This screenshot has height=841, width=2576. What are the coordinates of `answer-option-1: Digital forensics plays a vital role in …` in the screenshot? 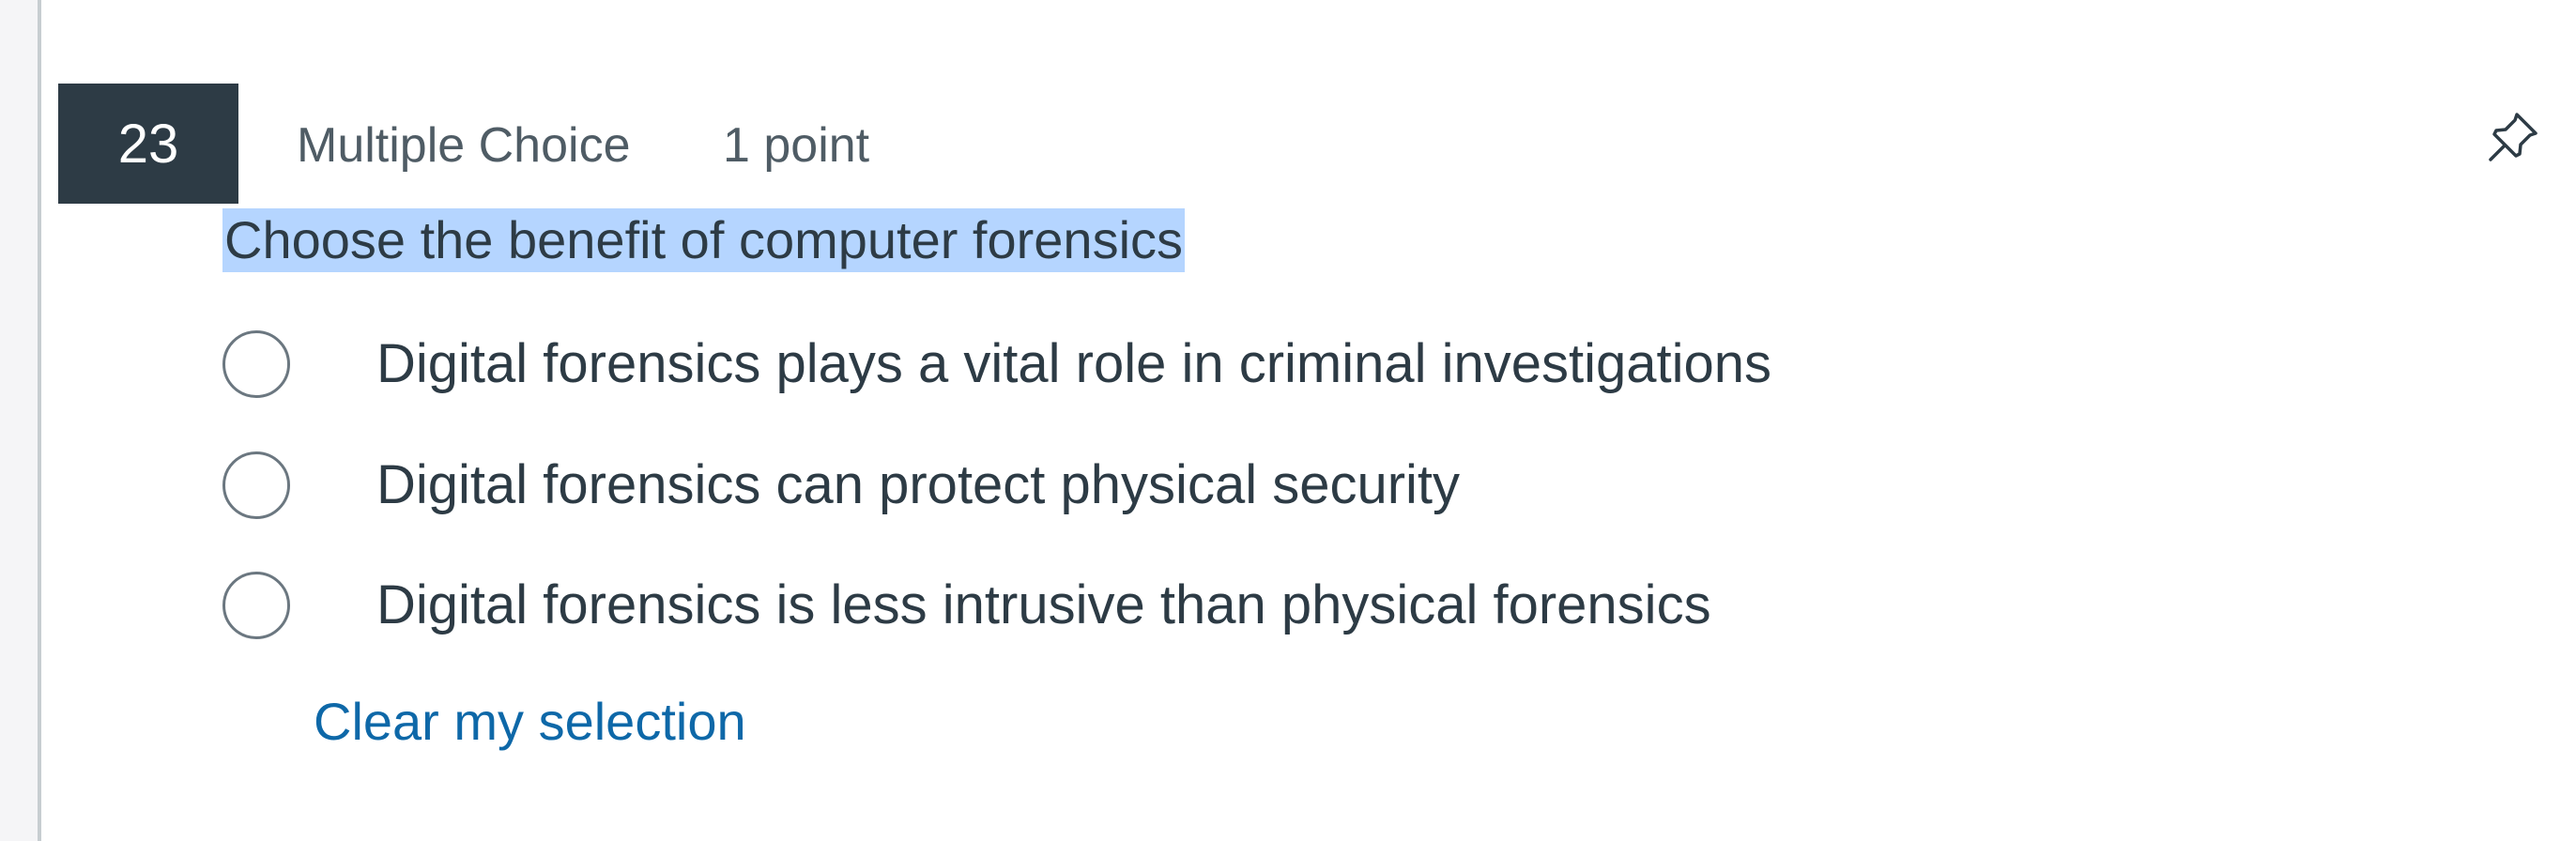 It's located at (1255, 364).